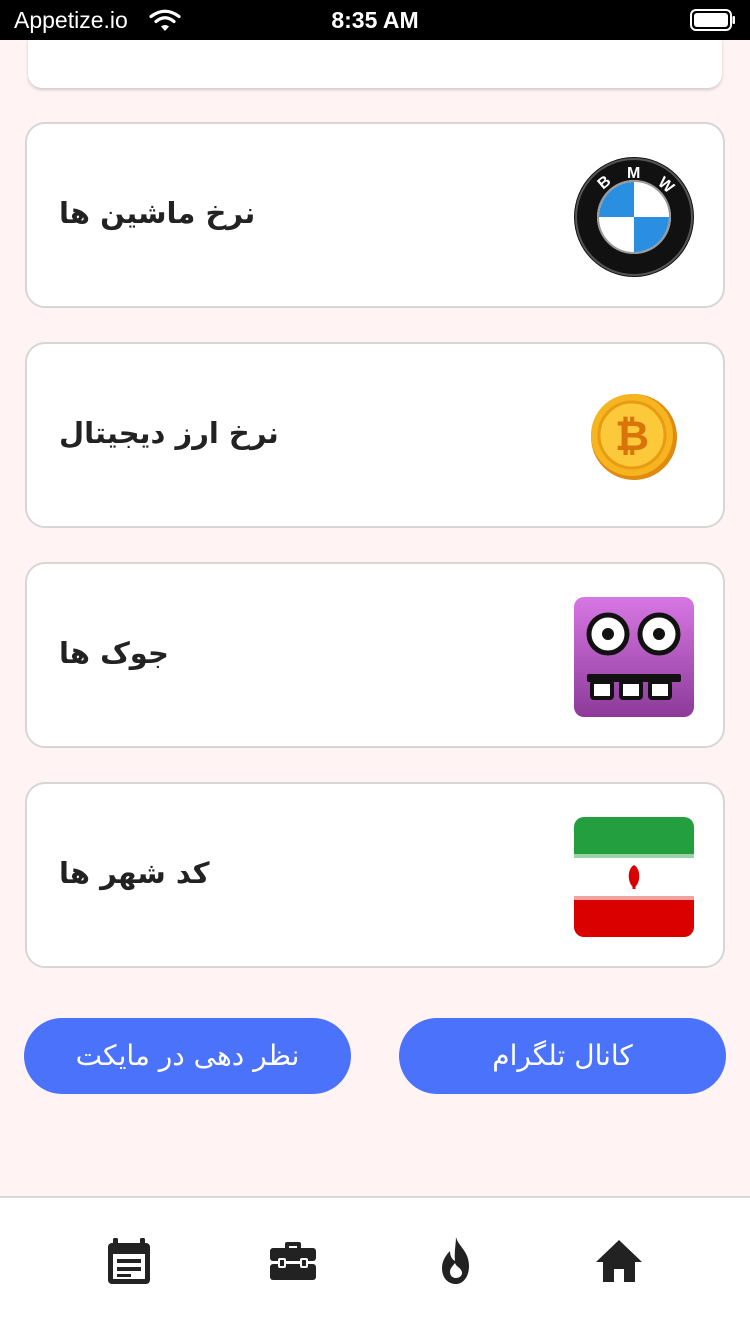 This screenshot has height=1334, width=750. Describe the element at coordinates (157, 213) in the screenshot. I see `card-title: نرخ ماشین ها` at that location.